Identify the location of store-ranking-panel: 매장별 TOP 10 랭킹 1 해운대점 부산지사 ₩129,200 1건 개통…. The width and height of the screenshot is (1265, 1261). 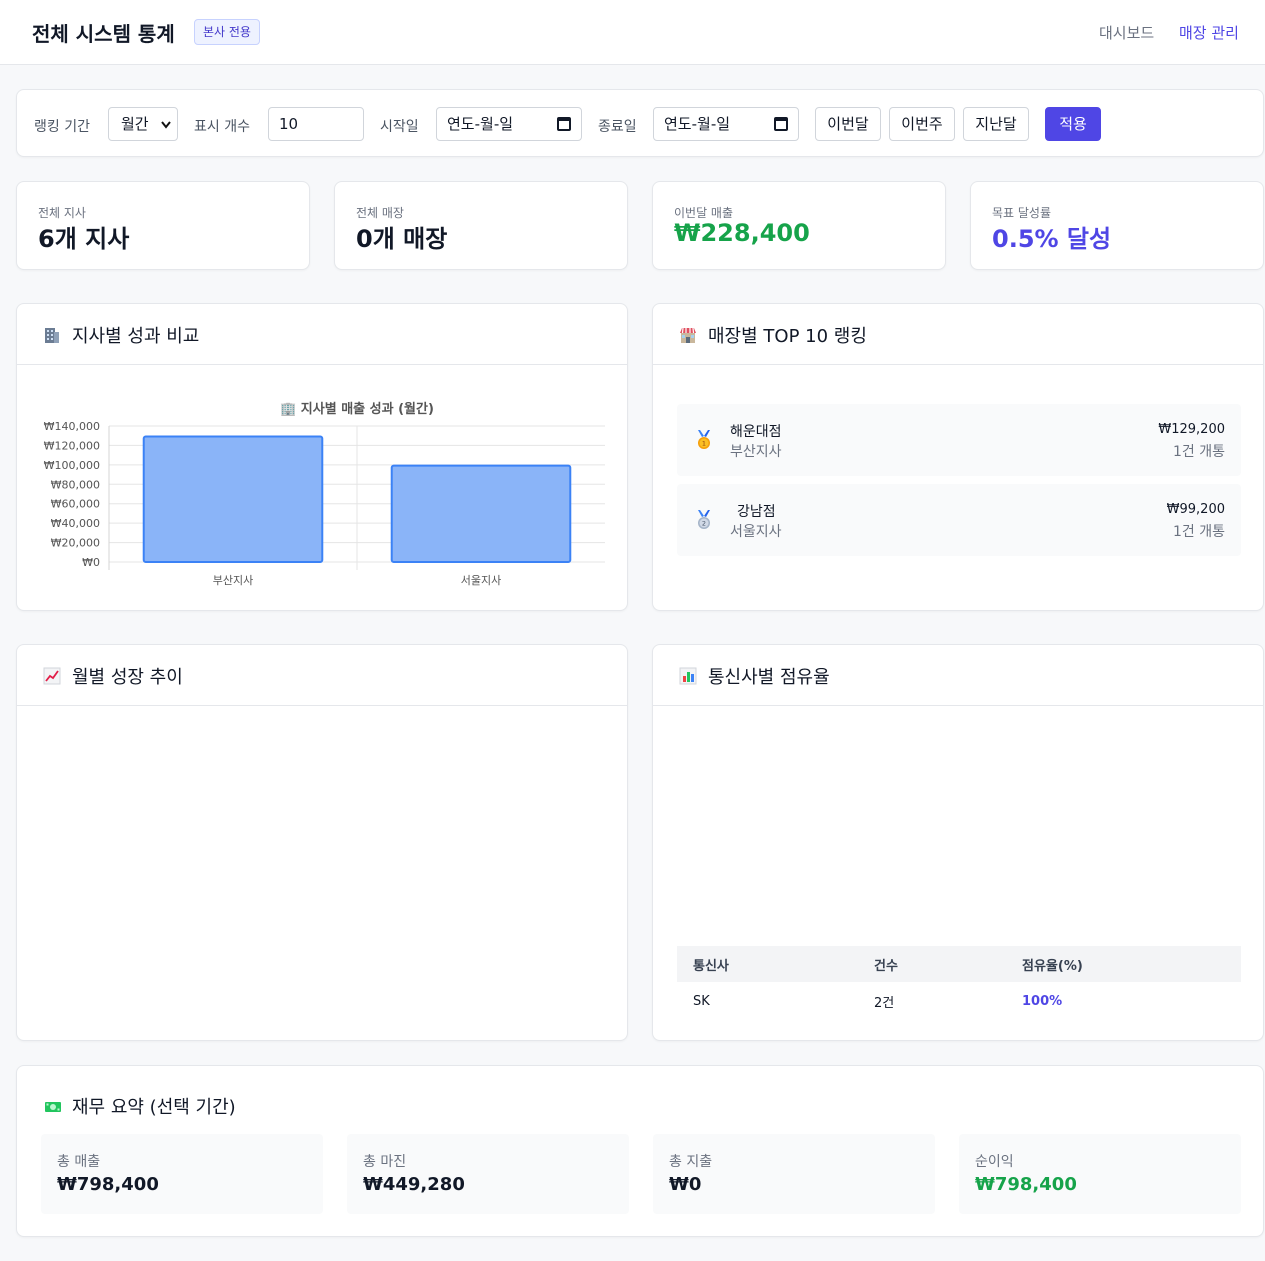
(958, 457).